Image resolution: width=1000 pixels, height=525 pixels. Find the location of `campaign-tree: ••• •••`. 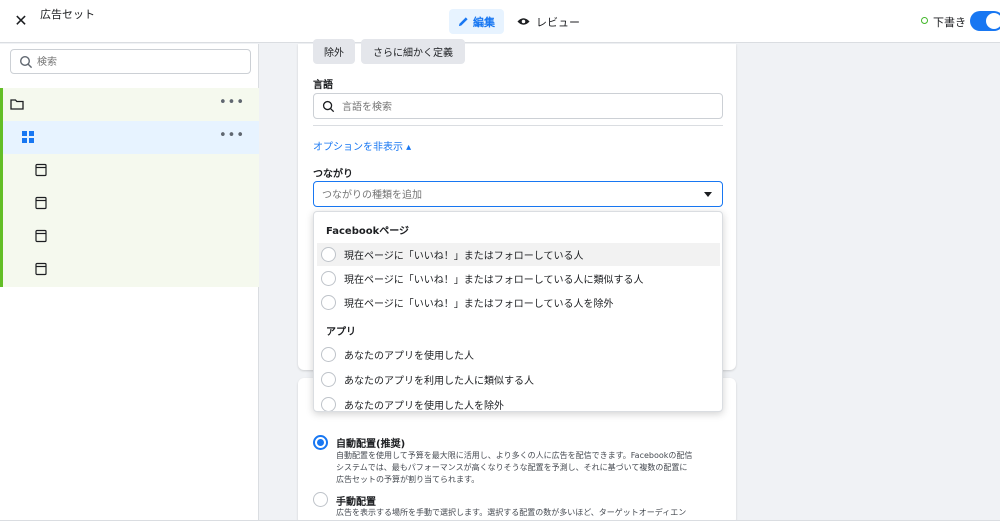

campaign-tree: ••• ••• is located at coordinates (129, 187).